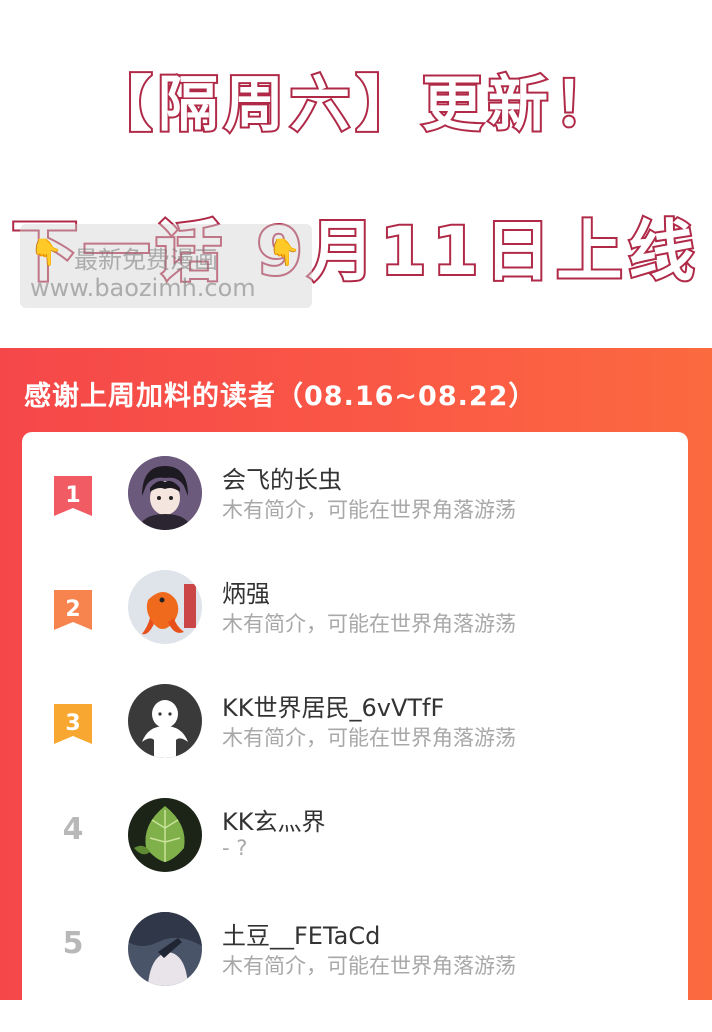  I want to click on rank-number: 3, so click(72, 723).